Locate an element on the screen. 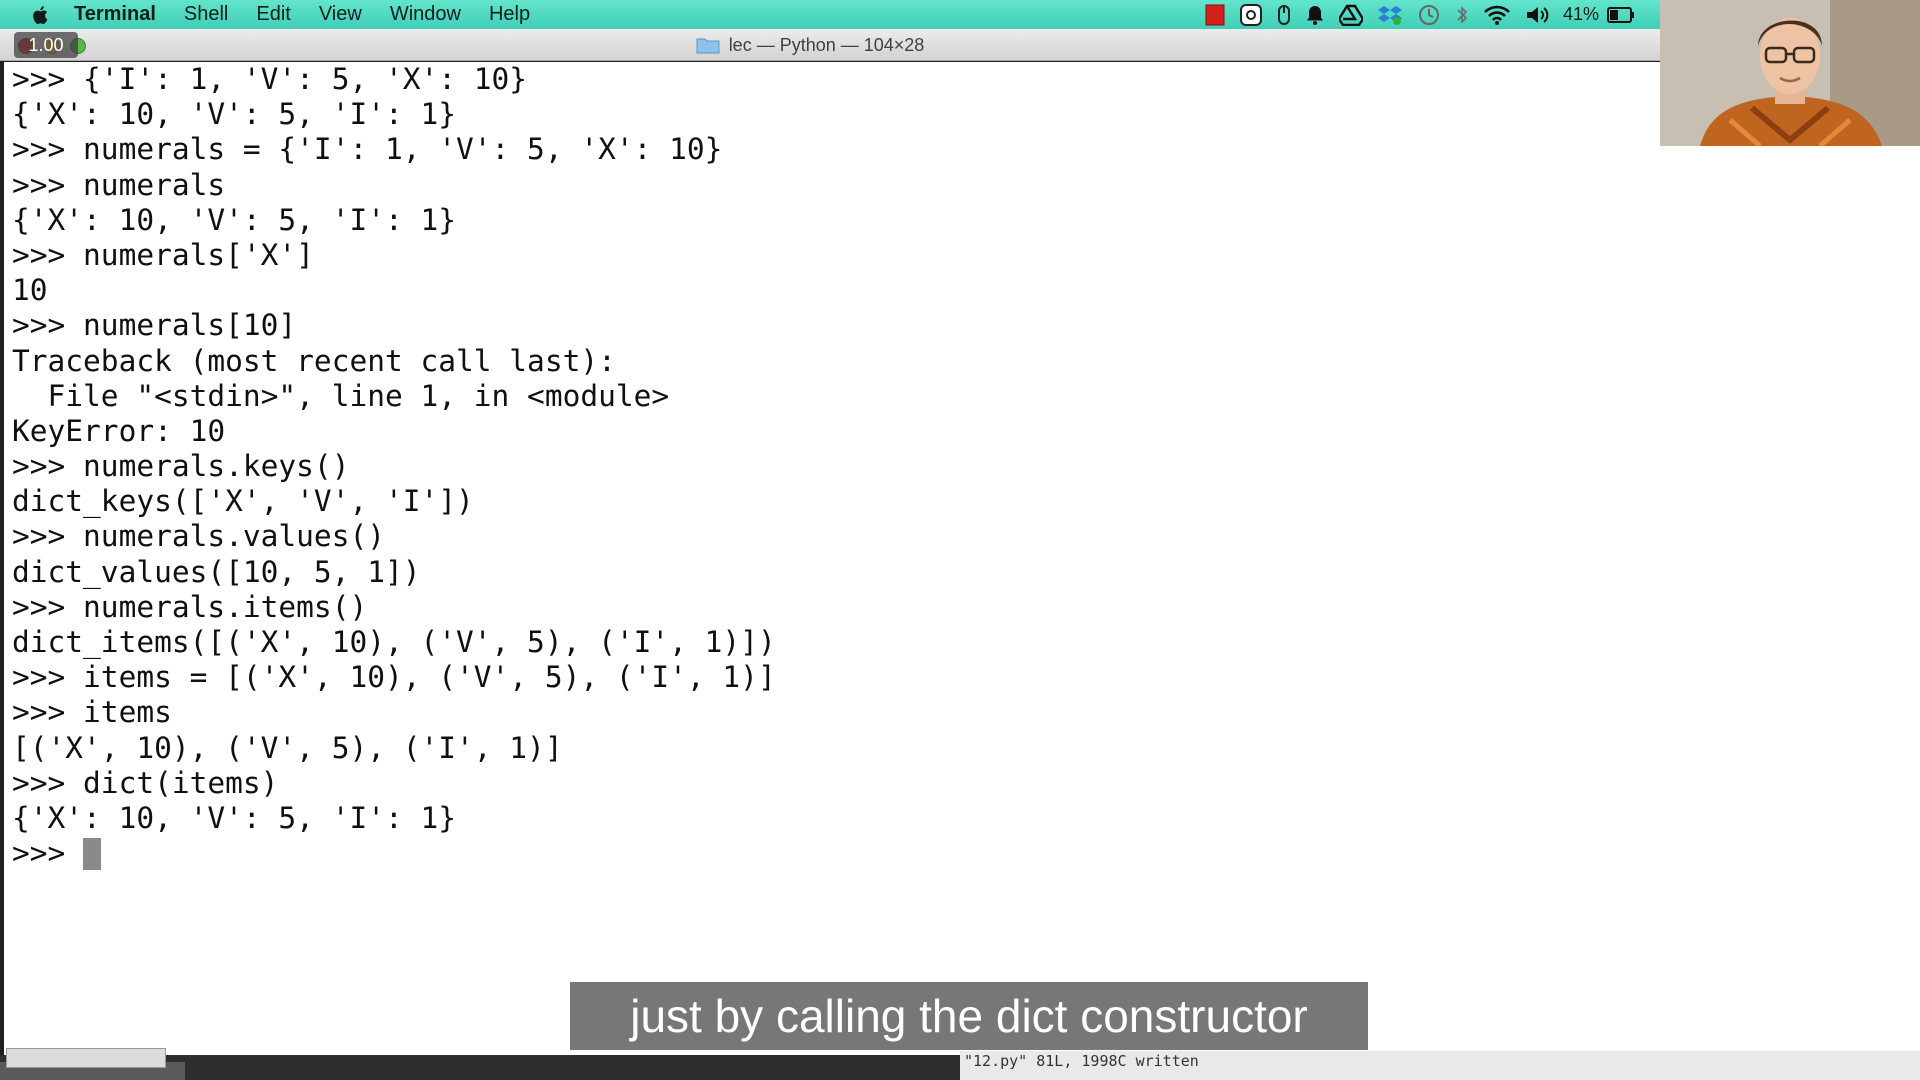  terminal-line: >>> dict(items) is located at coordinates (145, 782).